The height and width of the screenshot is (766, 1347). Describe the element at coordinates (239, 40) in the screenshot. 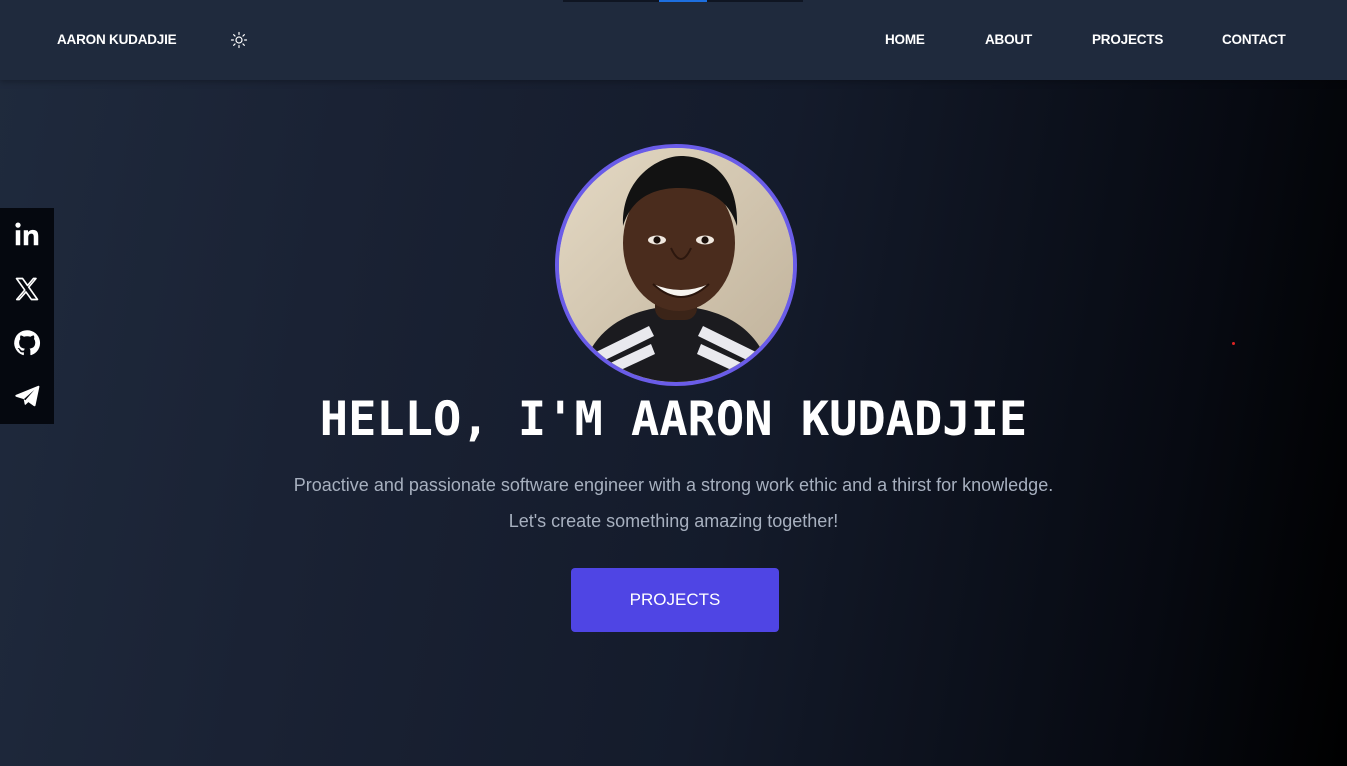

I see `sun-icon` at that location.